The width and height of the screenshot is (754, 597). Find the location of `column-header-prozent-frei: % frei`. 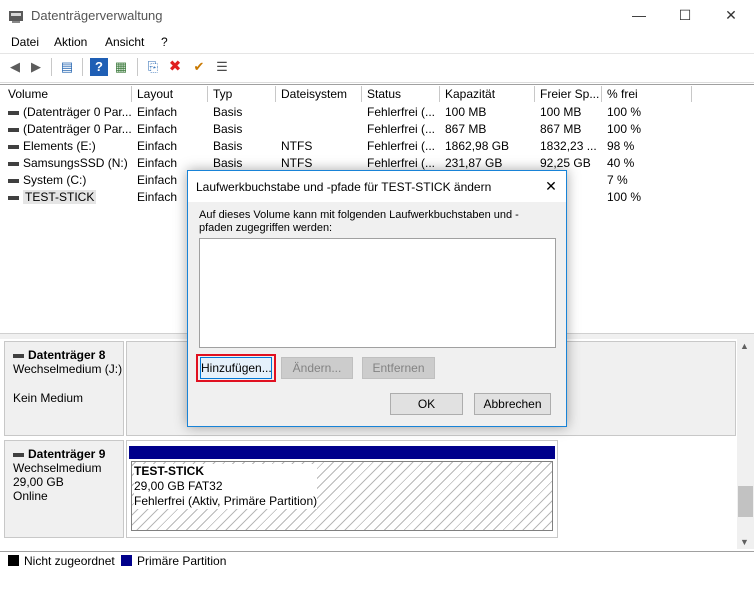

column-header-prozent-frei: % frei is located at coordinates (647, 94).